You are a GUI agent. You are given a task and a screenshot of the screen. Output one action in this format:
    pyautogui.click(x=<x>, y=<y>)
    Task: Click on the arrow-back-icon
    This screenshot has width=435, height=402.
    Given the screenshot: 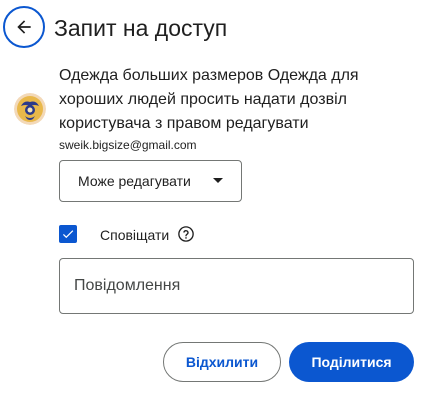 What is the action you would take?
    pyautogui.click(x=24, y=27)
    